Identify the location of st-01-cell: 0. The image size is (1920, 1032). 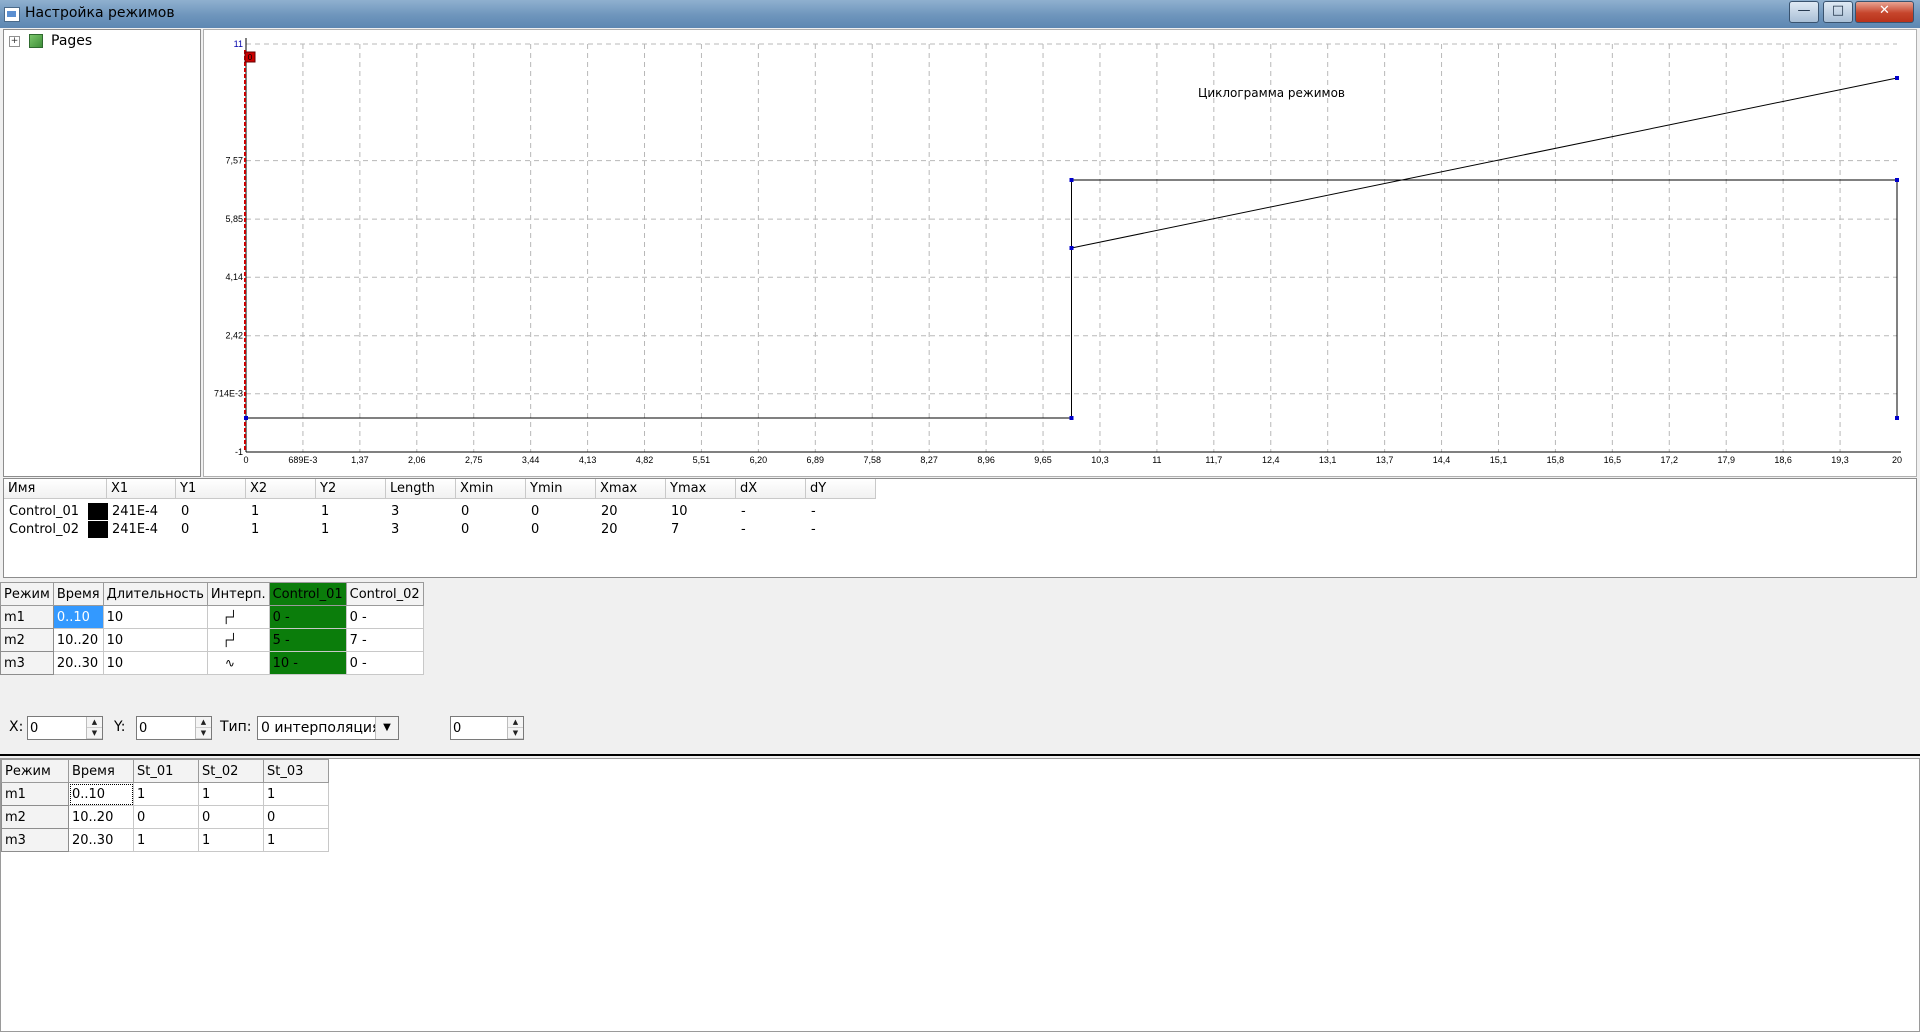
(166, 817).